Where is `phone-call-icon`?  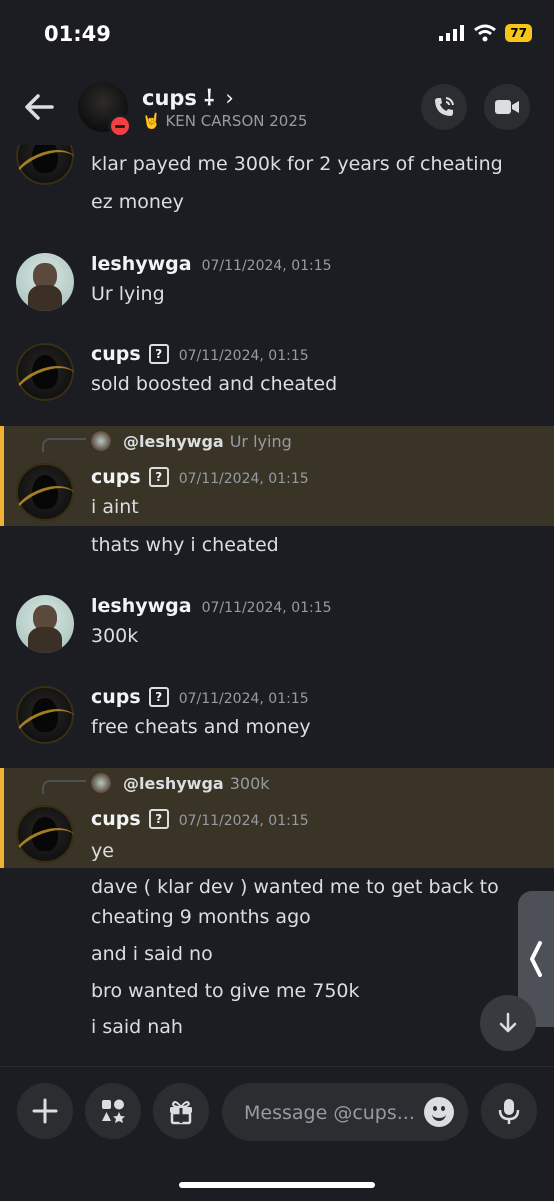 phone-call-icon is located at coordinates (444, 106).